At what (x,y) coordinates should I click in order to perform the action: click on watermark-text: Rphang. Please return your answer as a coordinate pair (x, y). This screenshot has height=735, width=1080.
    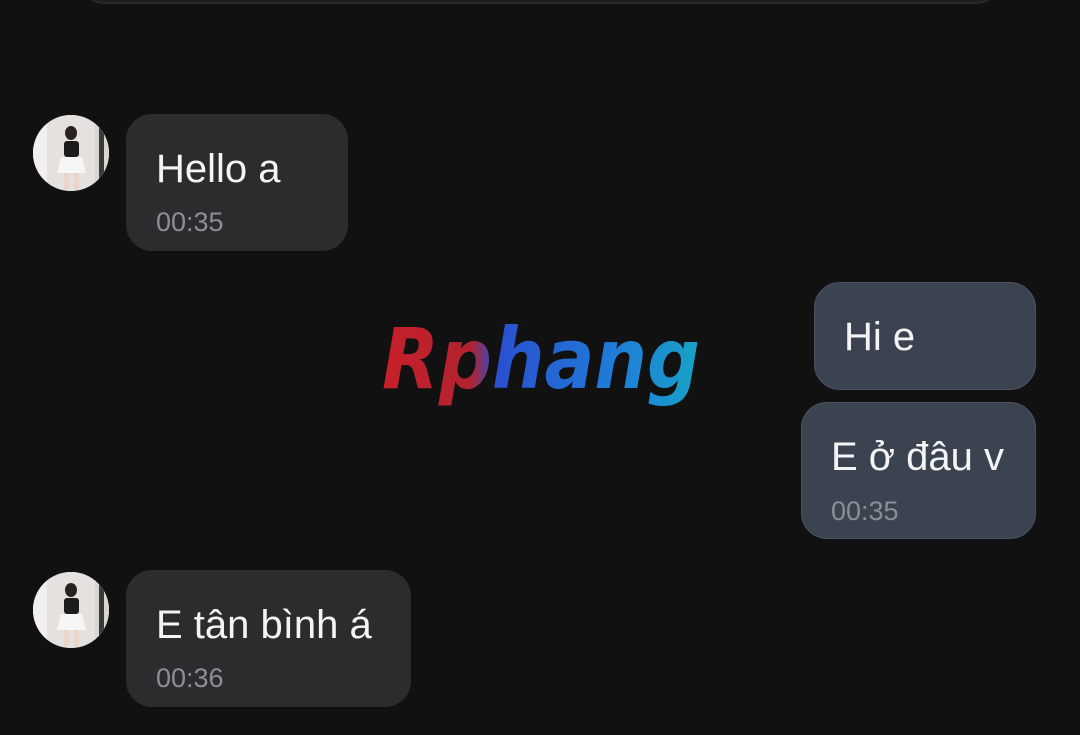
    Looking at the image, I should click on (541, 363).